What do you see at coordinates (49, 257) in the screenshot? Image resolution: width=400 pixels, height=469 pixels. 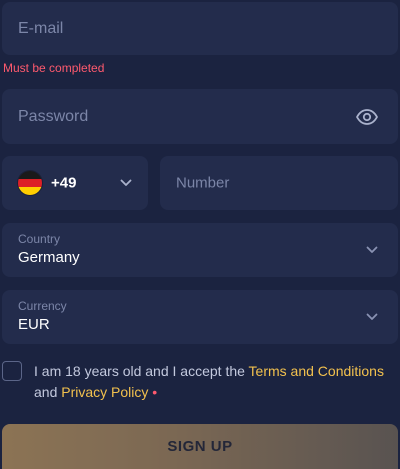 I see `country-value: Germany` at bounding box center [49, 257].